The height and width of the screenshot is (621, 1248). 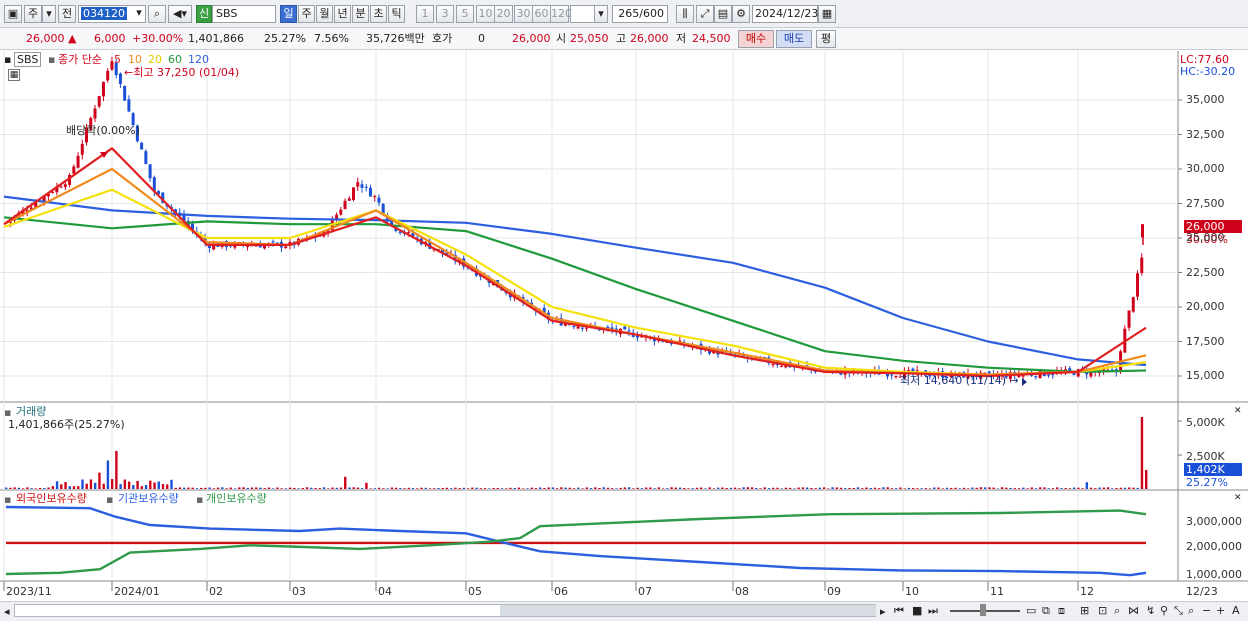 I want to click on price-tick-0: 35,000, so click(x=1205, y=99).